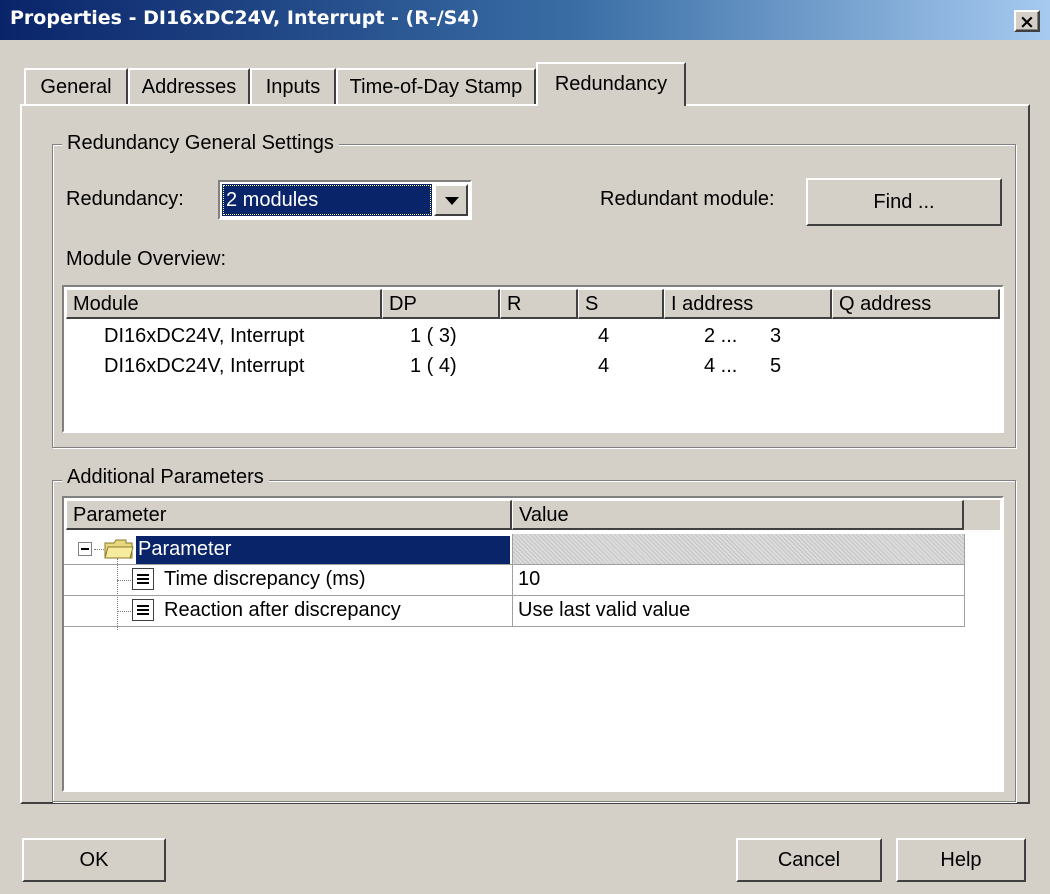  I want to click on column-header-q-address: Q address, so click(916, 304).